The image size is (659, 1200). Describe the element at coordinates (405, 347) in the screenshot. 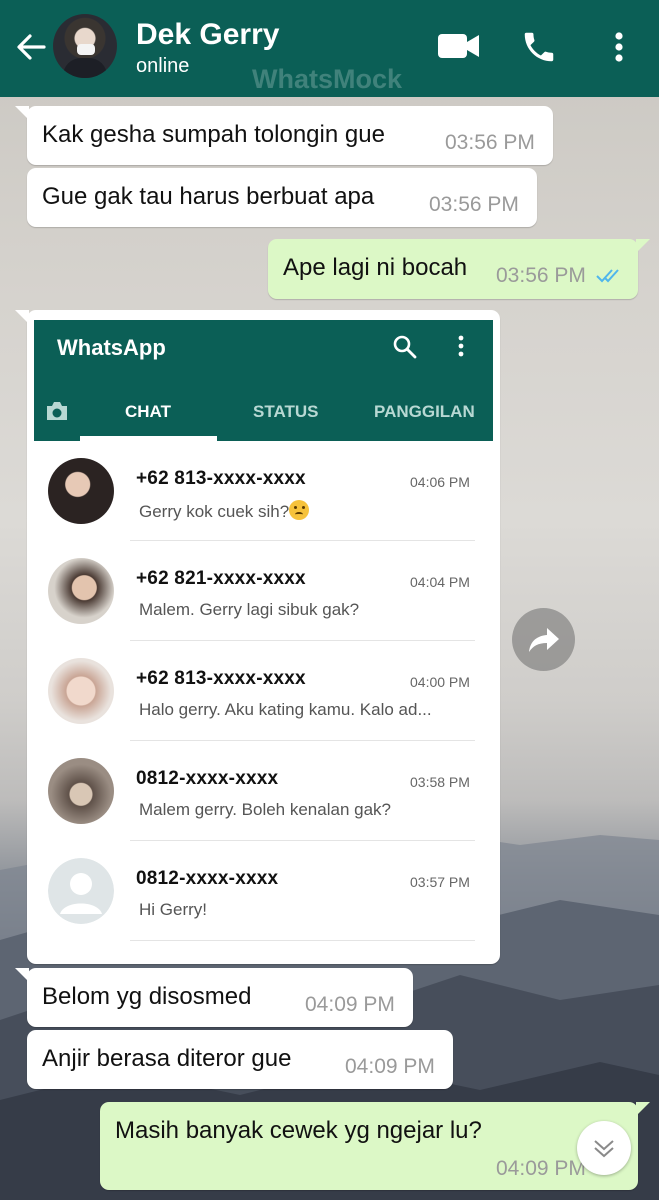

I see `search-icon` at that location.